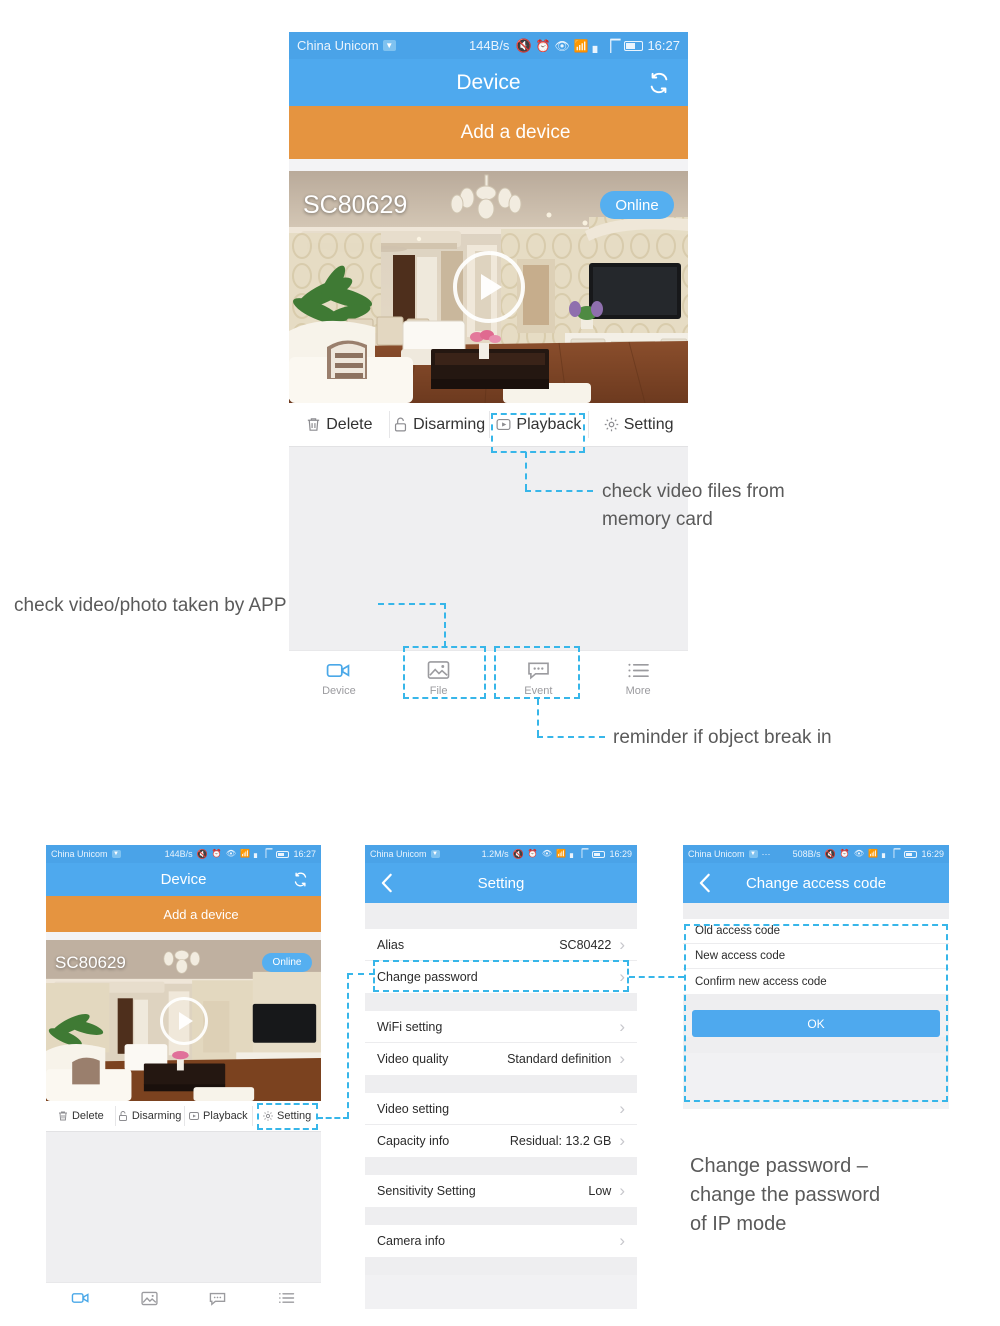 Image resolution: width=1000 pixels, height=1326 pixels. I want to click on camera-name-label: SC80629, so click(90, 962).